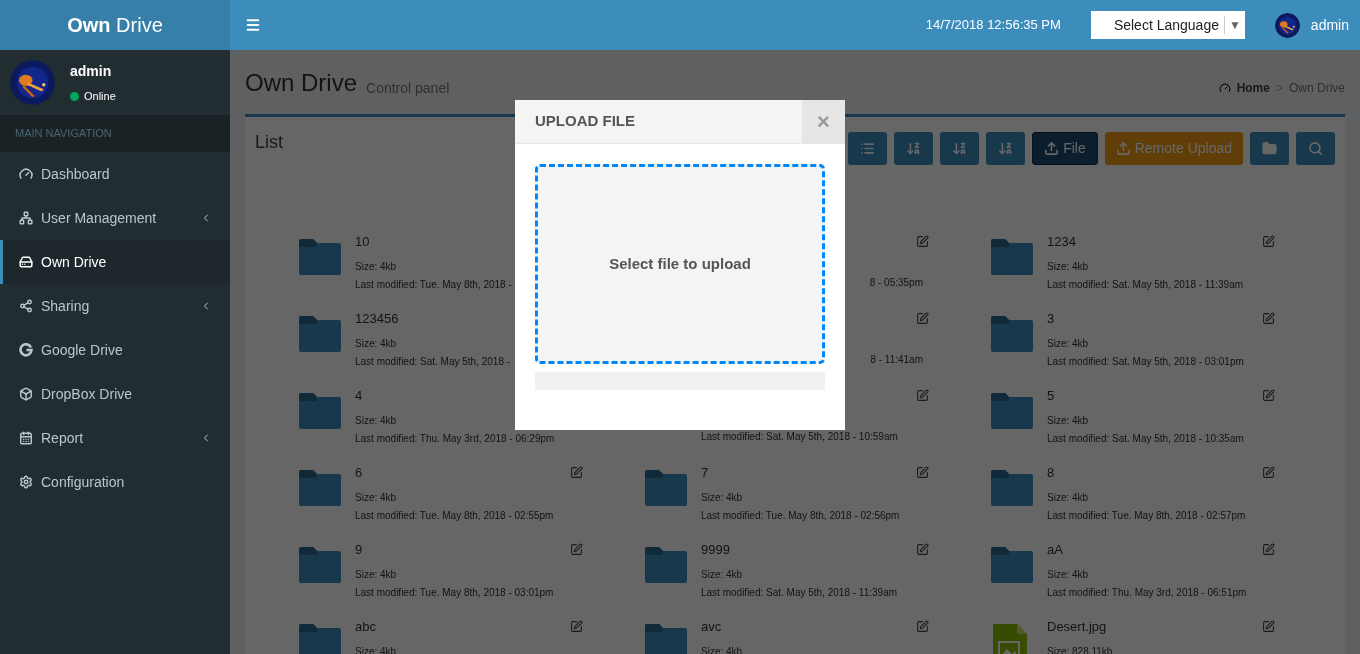 Image resolution: width=1360 pixels, height=654 pixels. Describe the element at coordinates (434, 285) in the screenshot. I see `file-modified: Last modified: Tue. May 8th, 2018 -` at that location.